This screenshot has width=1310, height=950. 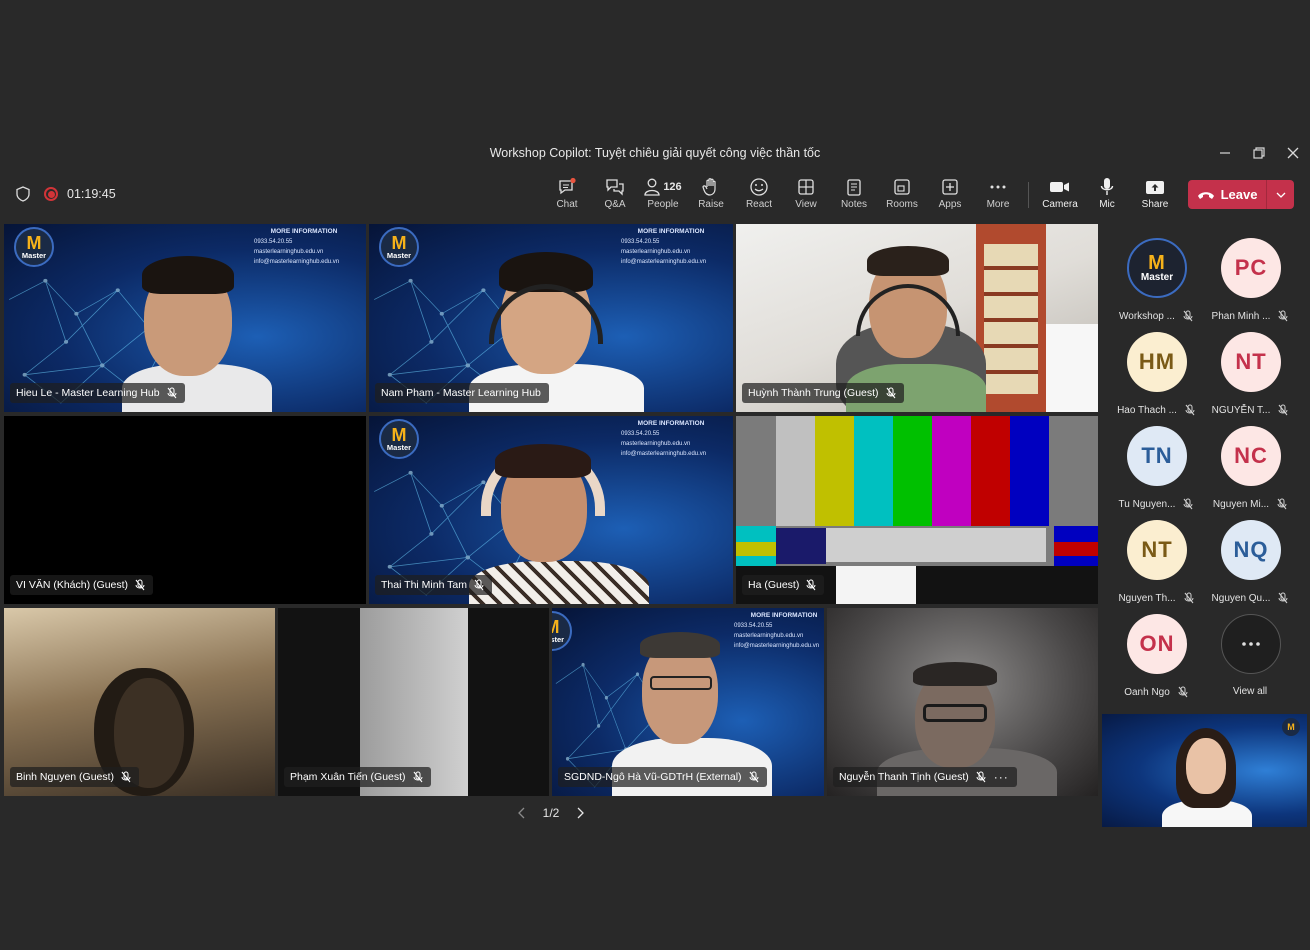 What do you see at coordinates (1060, 204) in the screenshot?
I see `camera-label: Camera` at bounding box center [1060, 204].